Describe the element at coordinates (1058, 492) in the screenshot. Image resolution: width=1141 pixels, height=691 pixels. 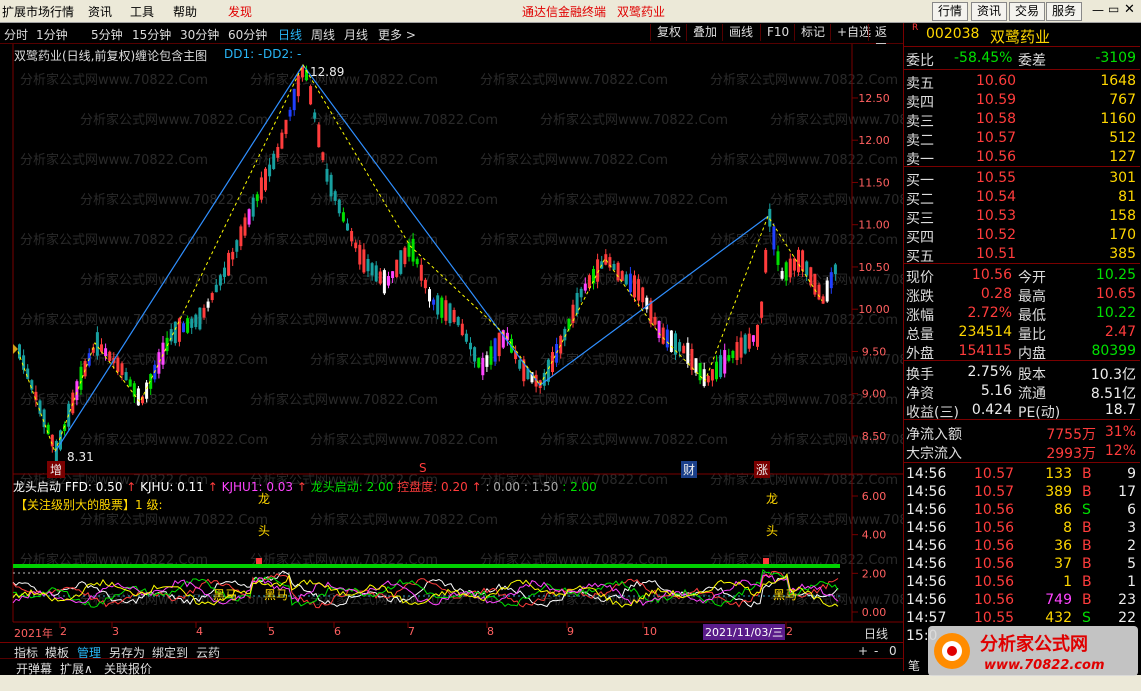
I see `tick-volume: 389` at that location.